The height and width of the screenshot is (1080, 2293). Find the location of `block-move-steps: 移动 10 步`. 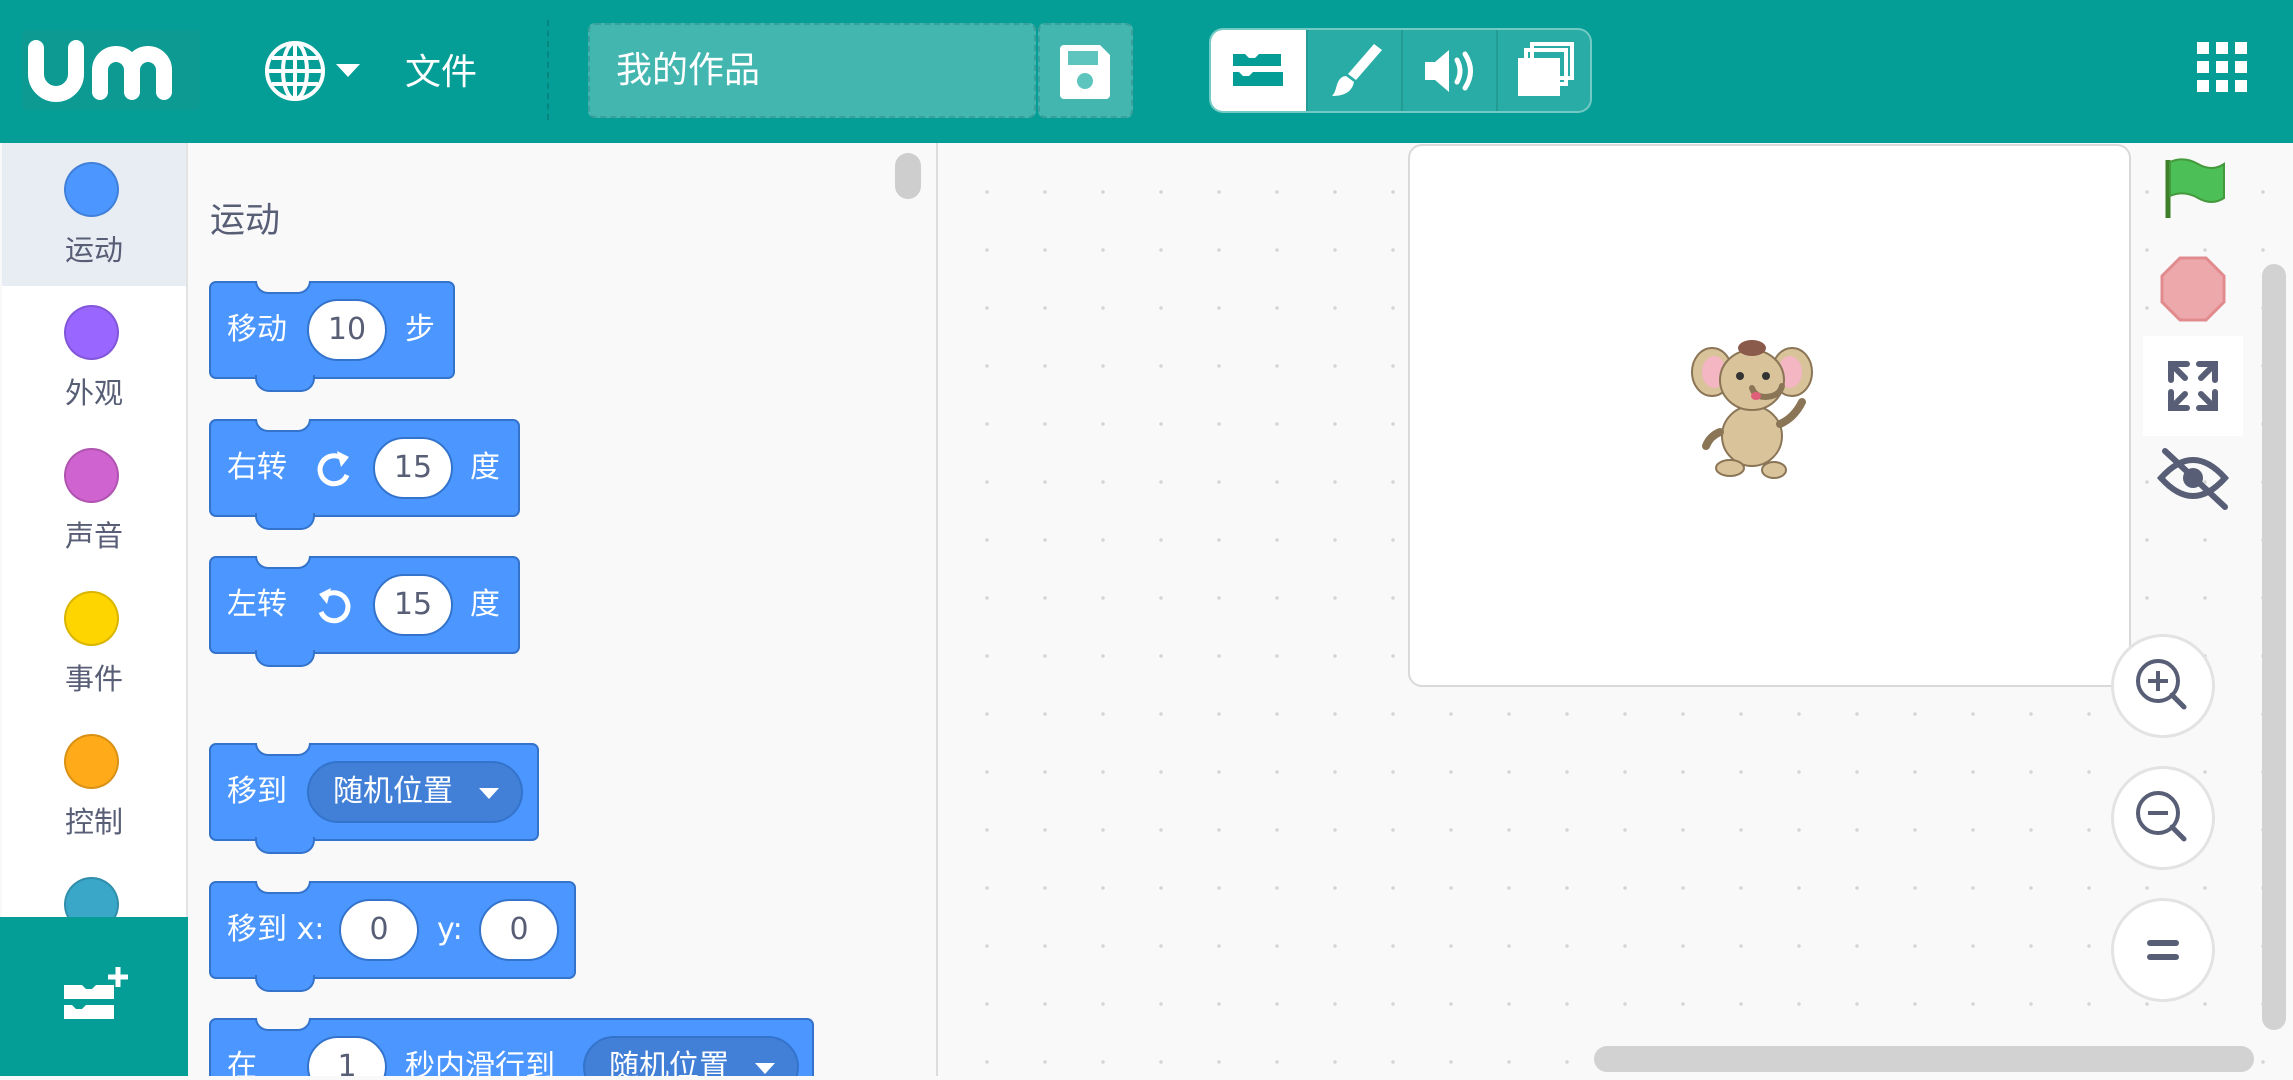

block-move-steps: 移动 10 步 is located at coordinates (332, 336).